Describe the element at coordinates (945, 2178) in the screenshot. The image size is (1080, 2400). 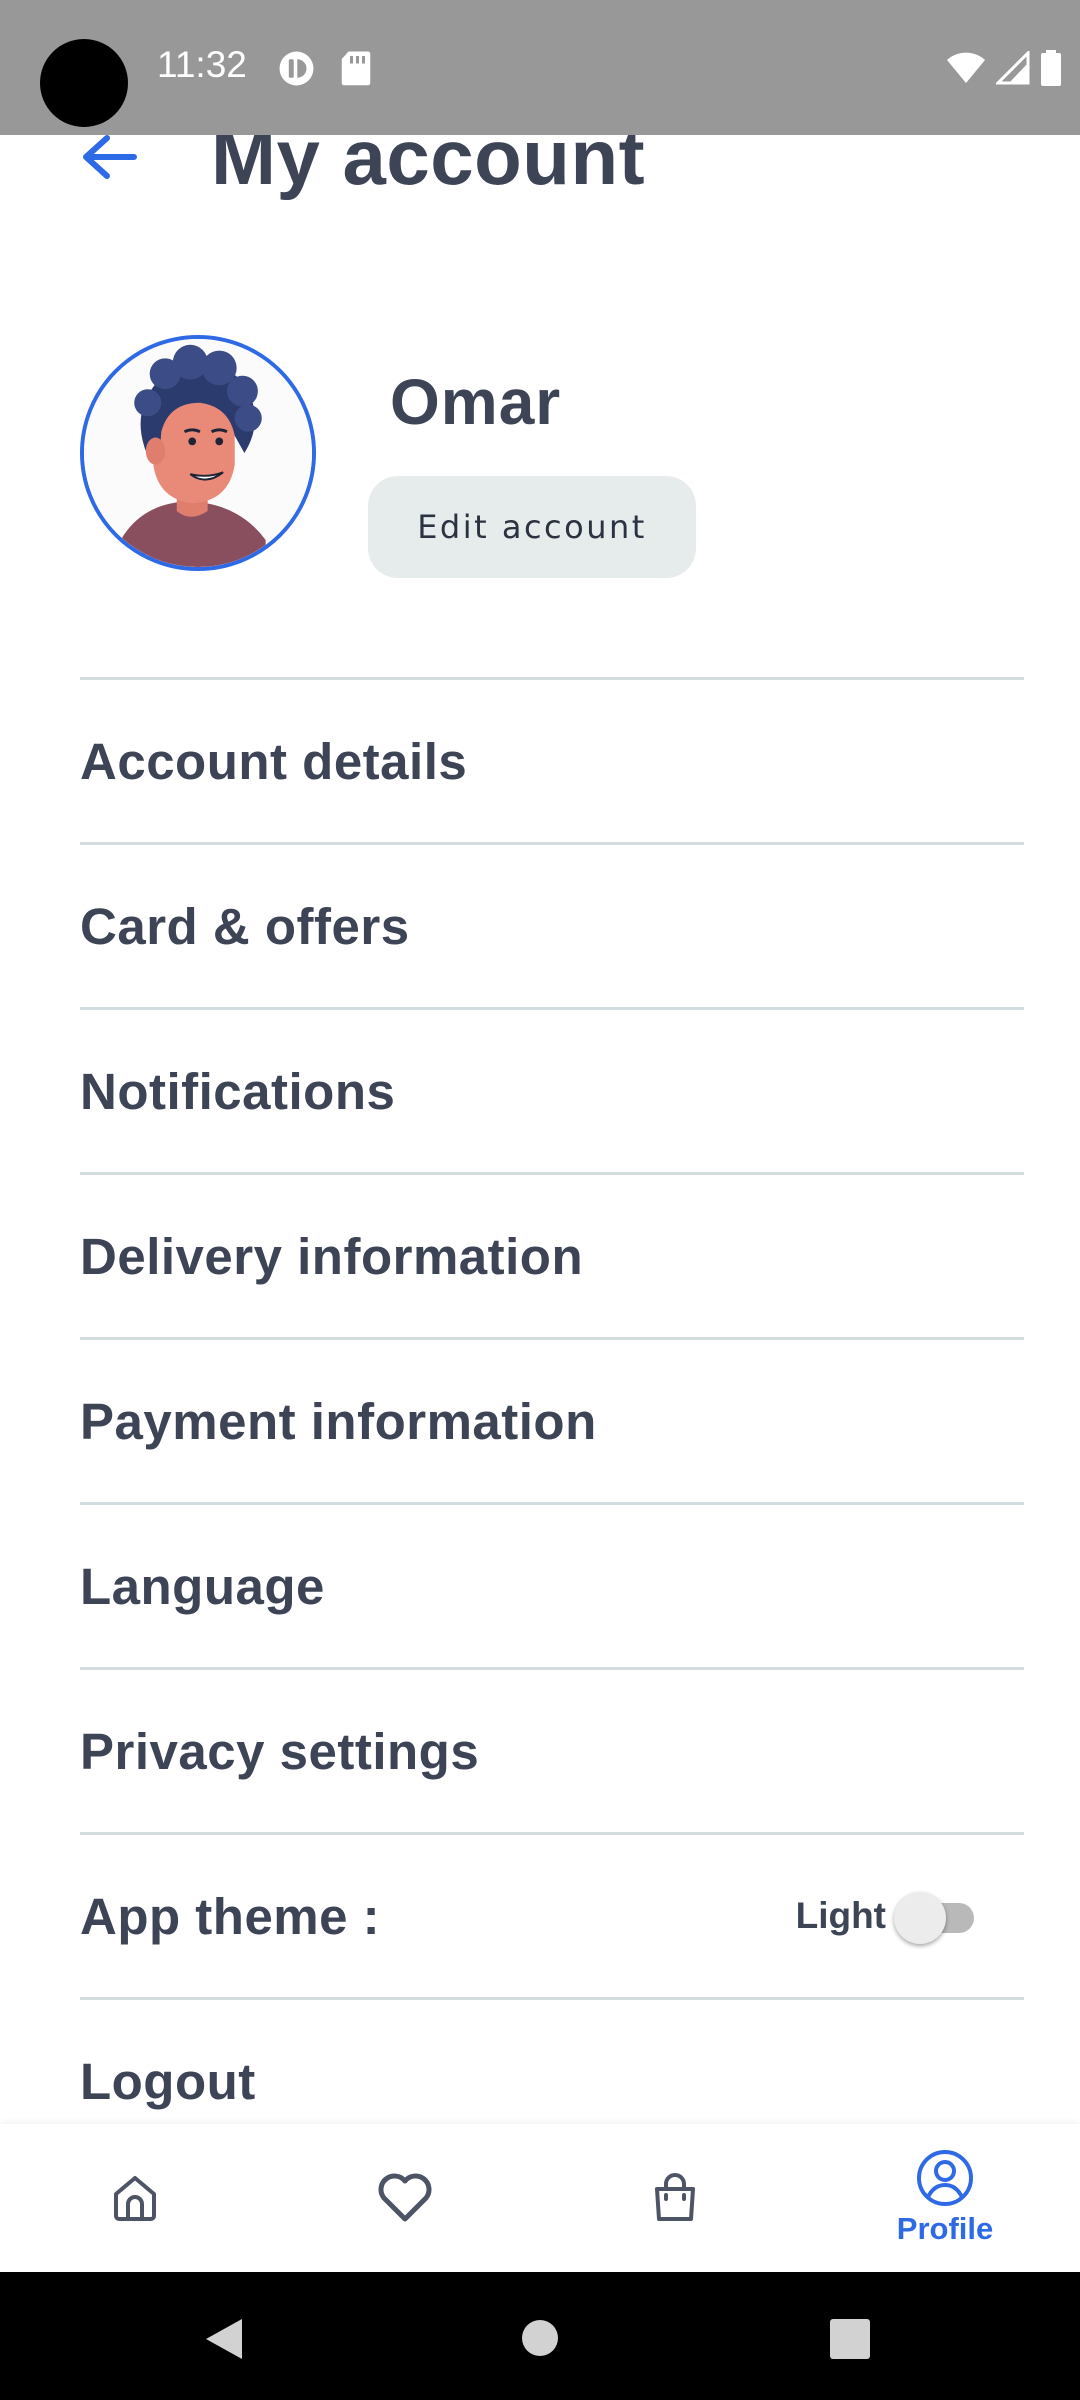
I see `profile-icon` at that location.